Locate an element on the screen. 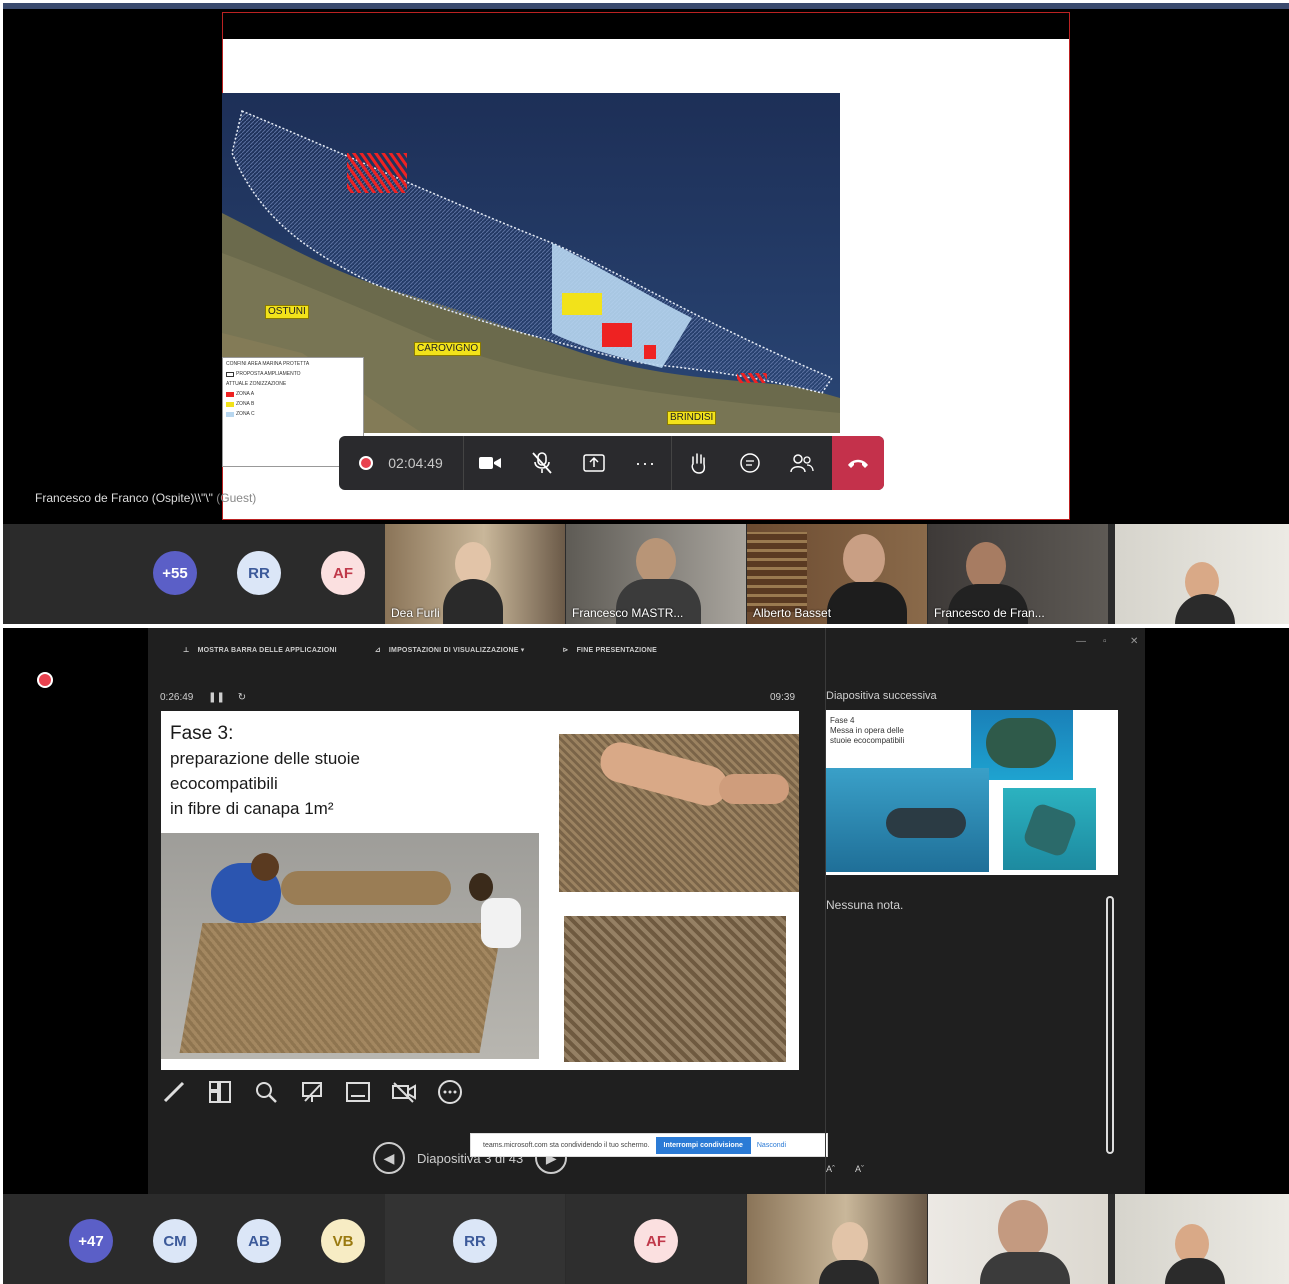 The height and width of the screenshot is (1284, 1289). avatar: AB is located at coordinates (259, 1241).